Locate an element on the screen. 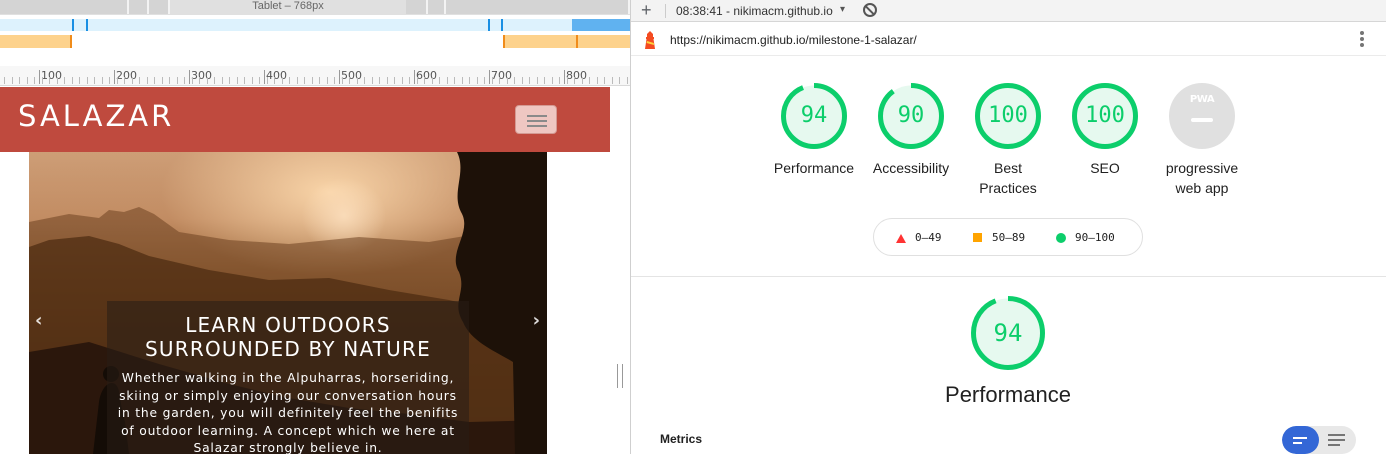  metrics-heading: Metrics is located at coordinates (681, 439).